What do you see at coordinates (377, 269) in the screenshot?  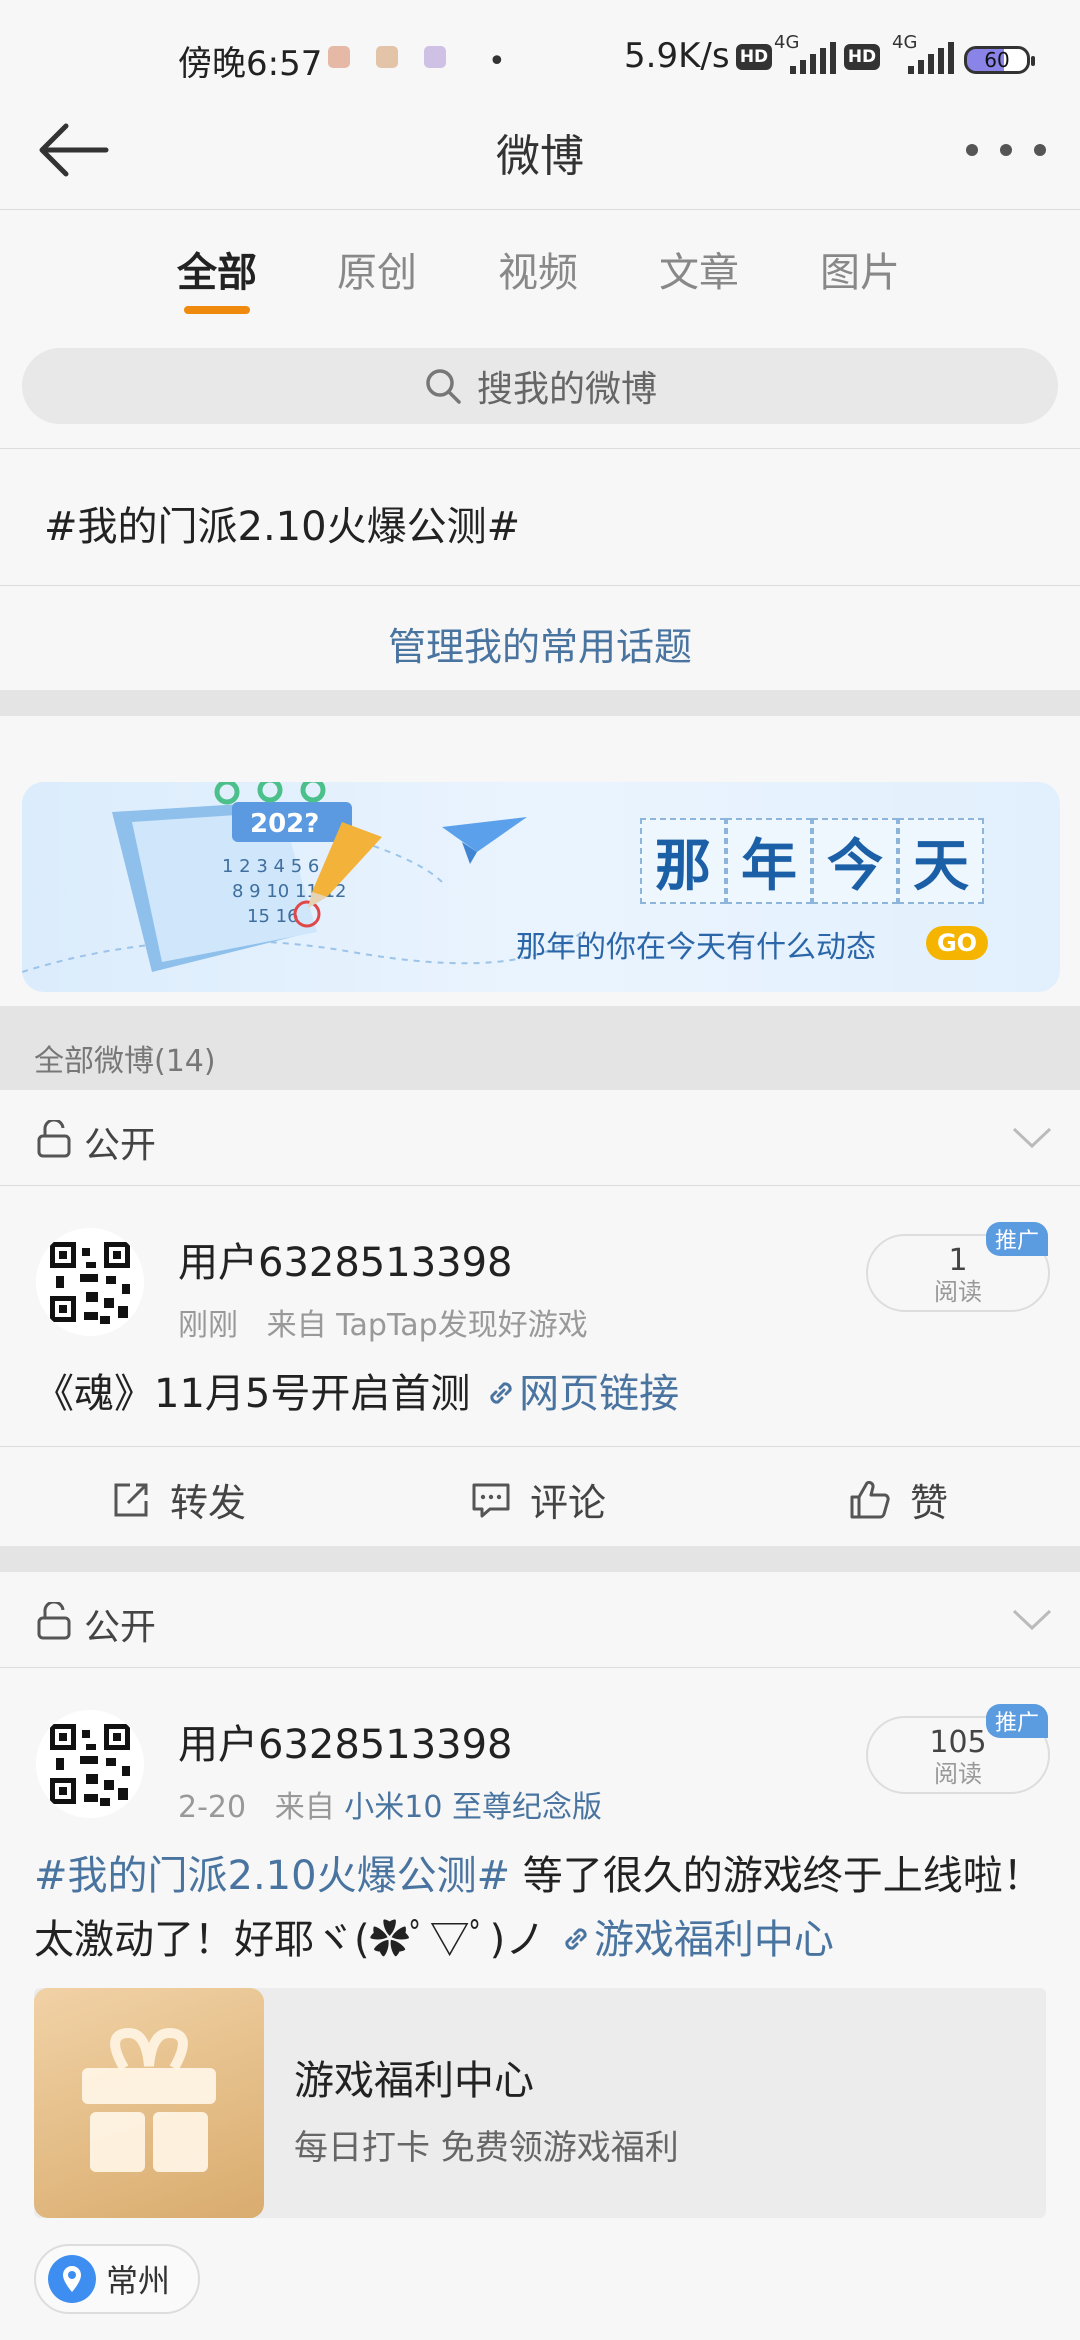 I see `tab-original: 原创` at bounding box center [377, 269].